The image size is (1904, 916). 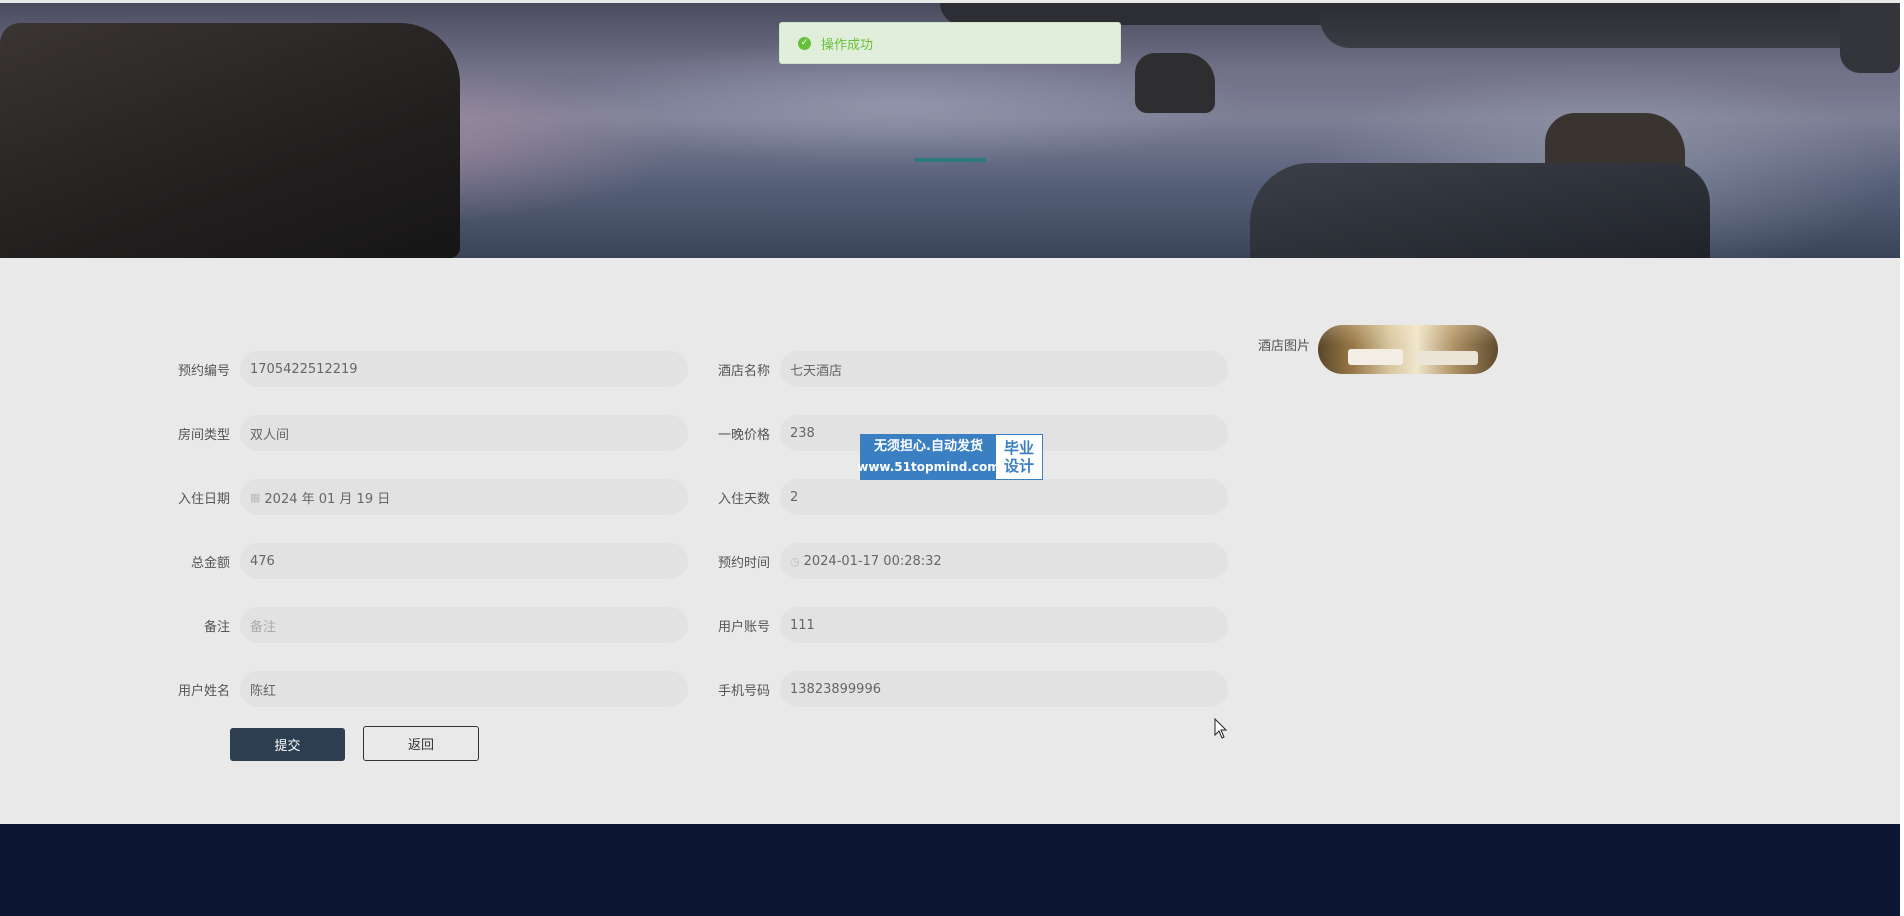 What do you see at coordinates (950, 160) in the screenshot?
I see `carousel-indicator` at bounding box center [950, 160].